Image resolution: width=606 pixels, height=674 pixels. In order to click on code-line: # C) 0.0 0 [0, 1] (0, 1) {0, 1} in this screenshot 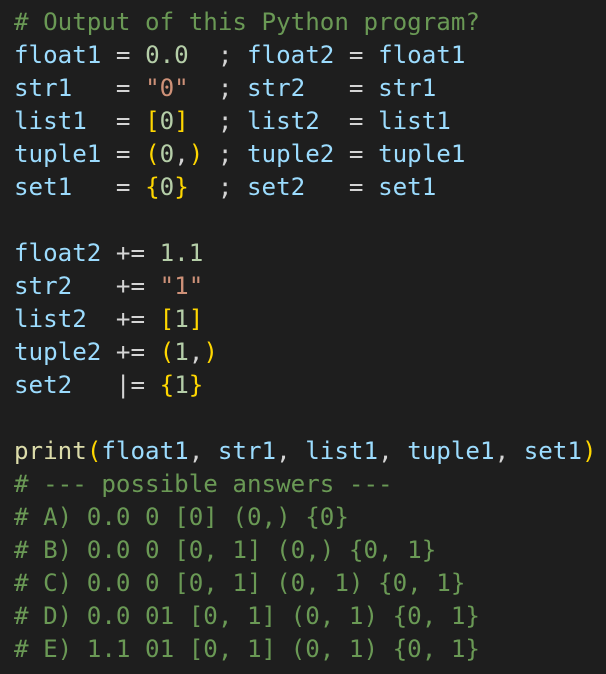, I will do `click(310, 583)`.